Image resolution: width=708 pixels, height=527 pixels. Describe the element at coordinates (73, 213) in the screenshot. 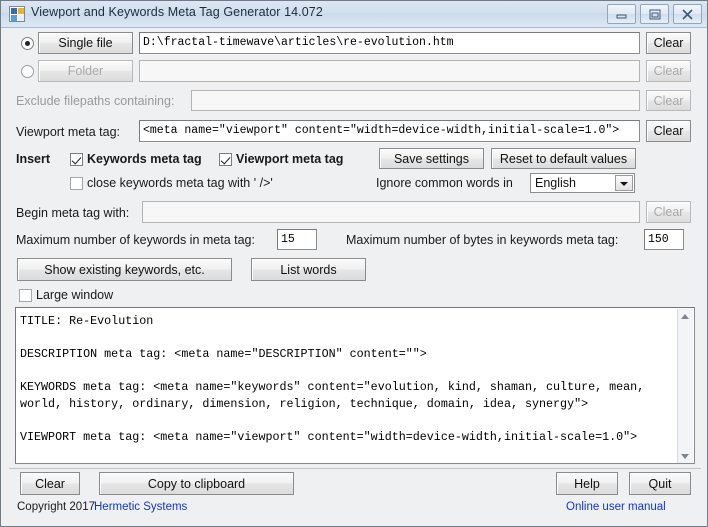

I see `begin-meta-tag-label: Begin meta tag with:` at that location.